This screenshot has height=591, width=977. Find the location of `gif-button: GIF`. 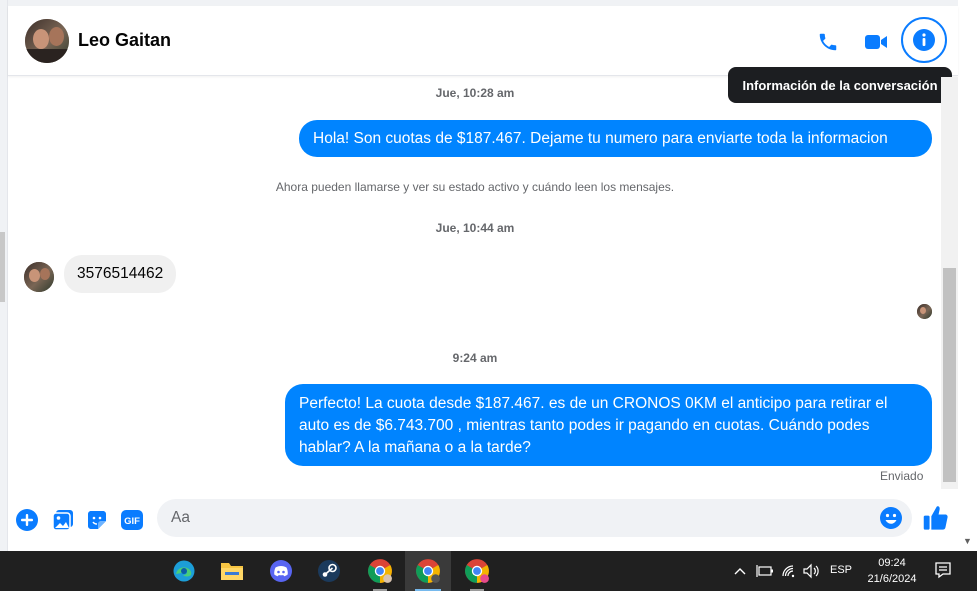

gif-button: GIF is located at coordinates (132, 520).